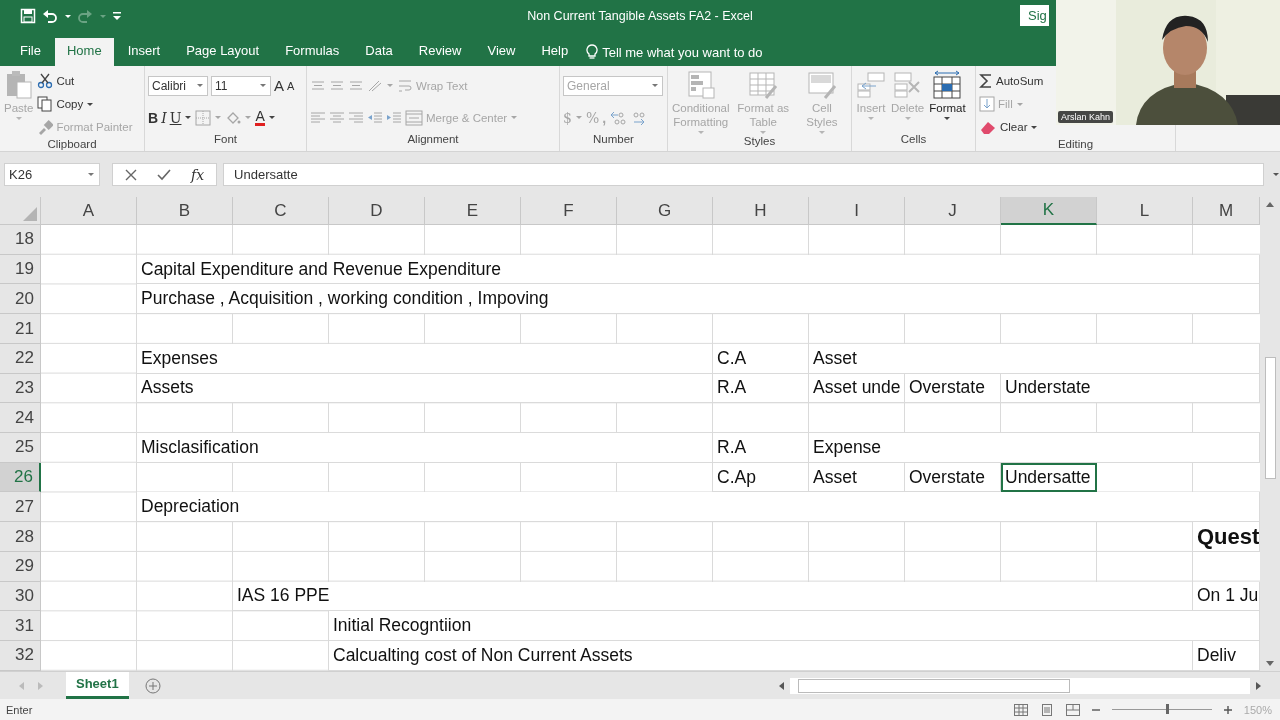 This screenshot has height=720, width=1280. I want to click on table-cell: Understate, so click(1130, 388).